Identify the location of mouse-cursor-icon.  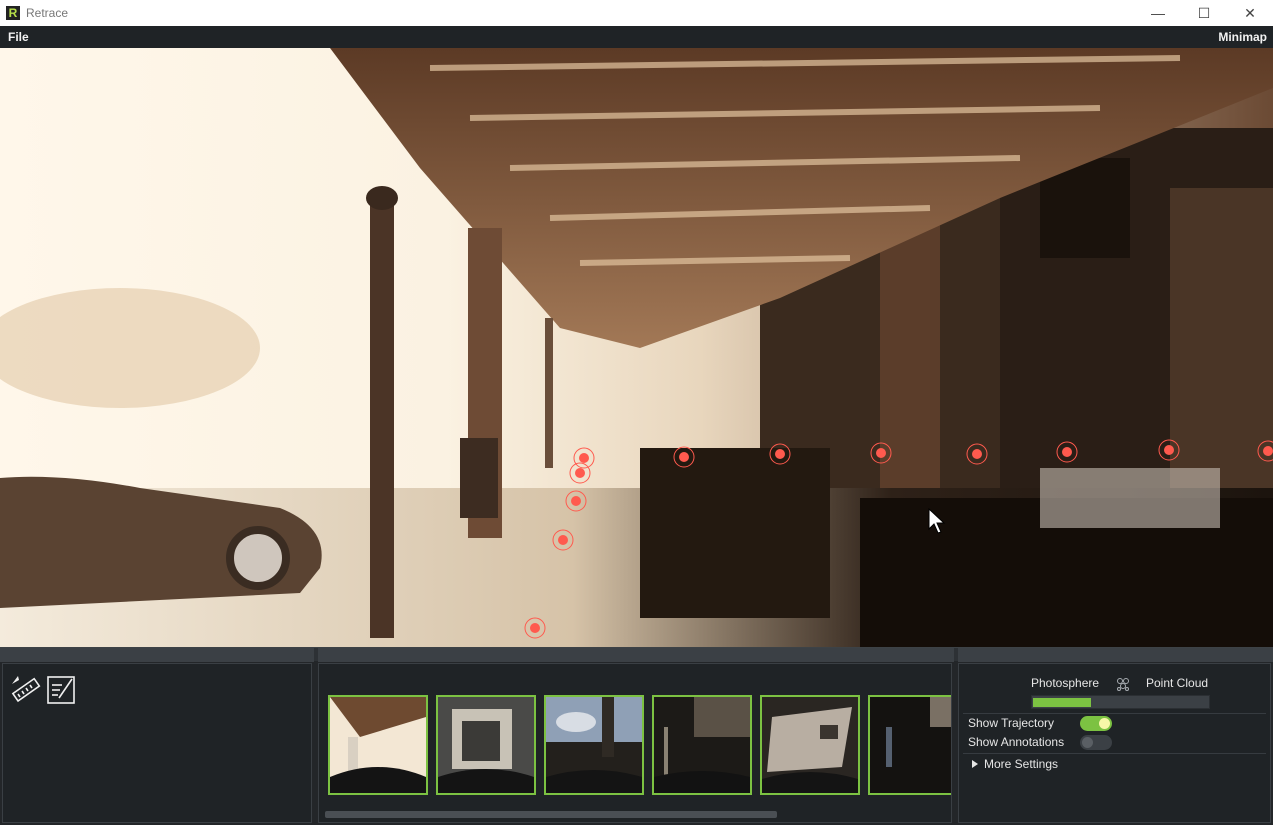
(937, 521).